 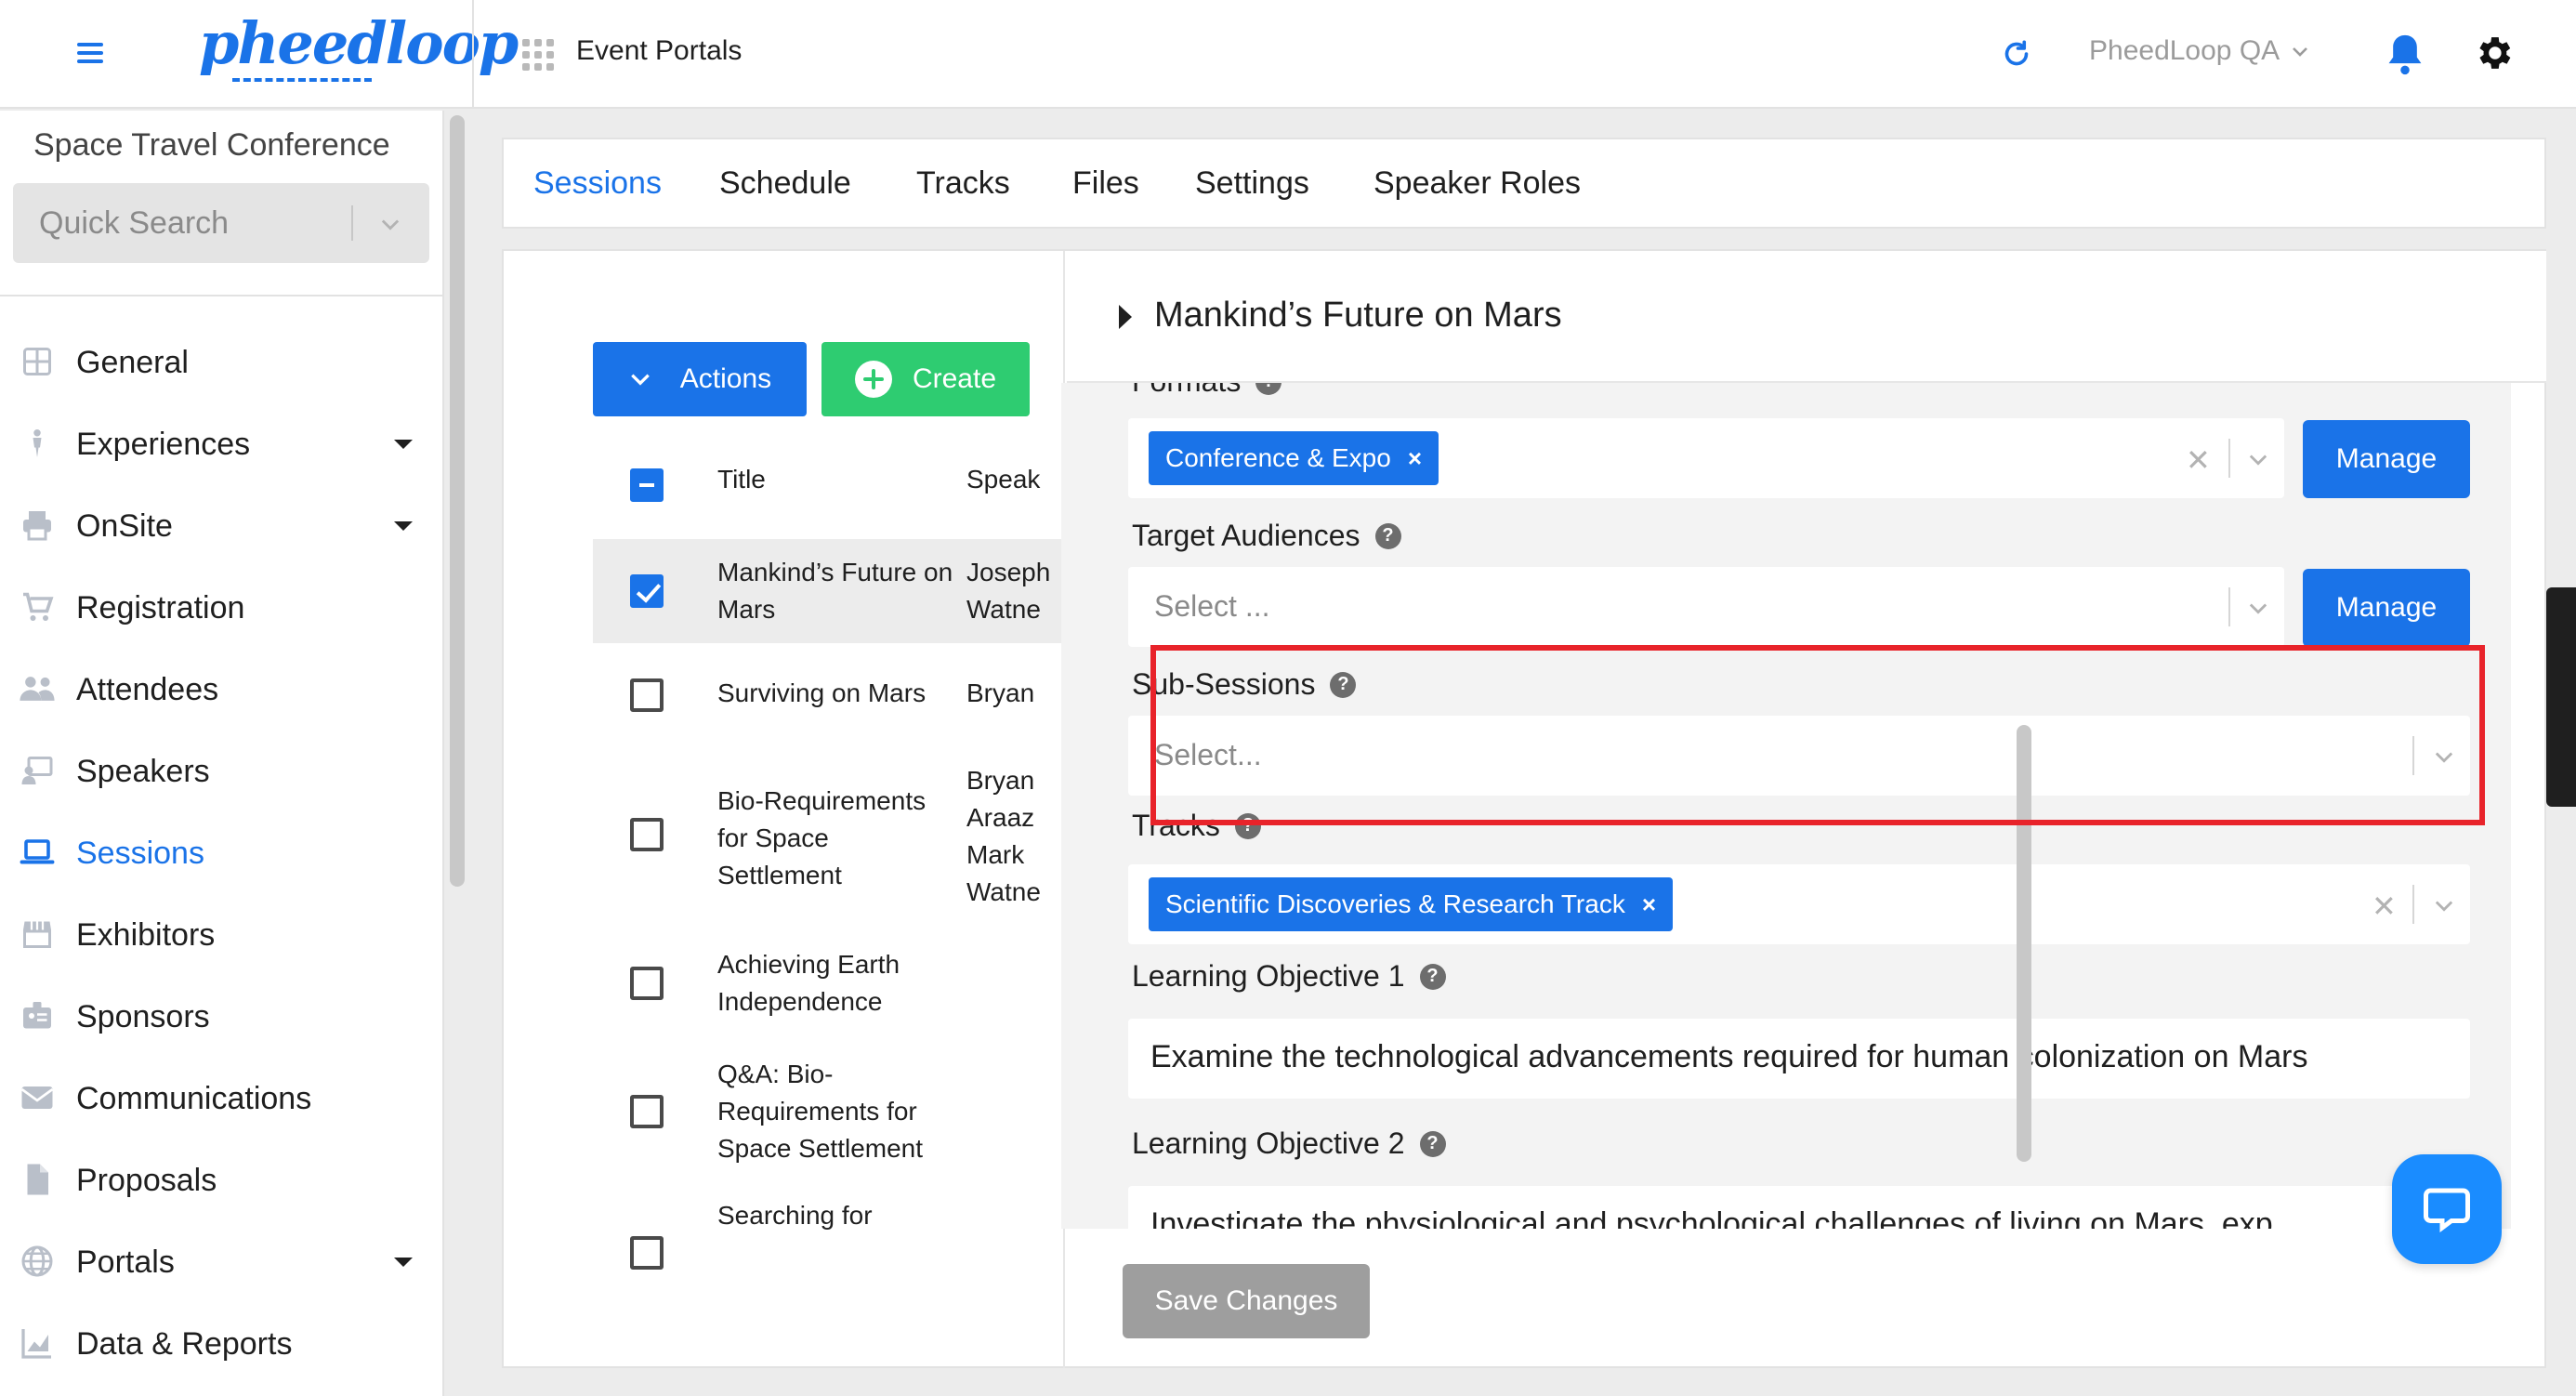 I want to click on actions-button: Actions, so click(x=700, y=379).